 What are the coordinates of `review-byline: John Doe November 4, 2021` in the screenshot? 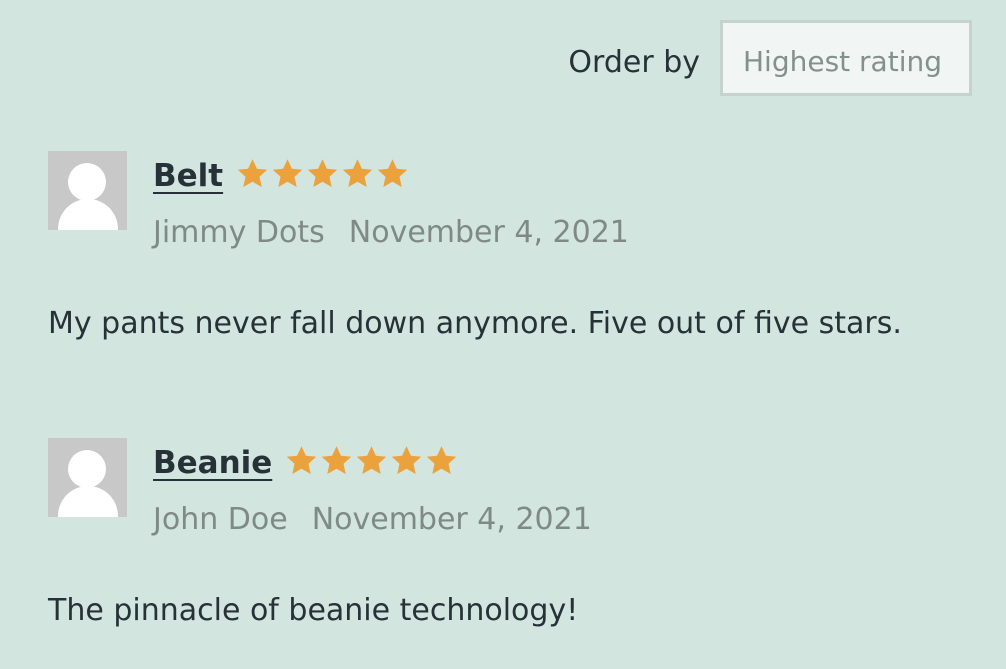 It's located at (372, 519).